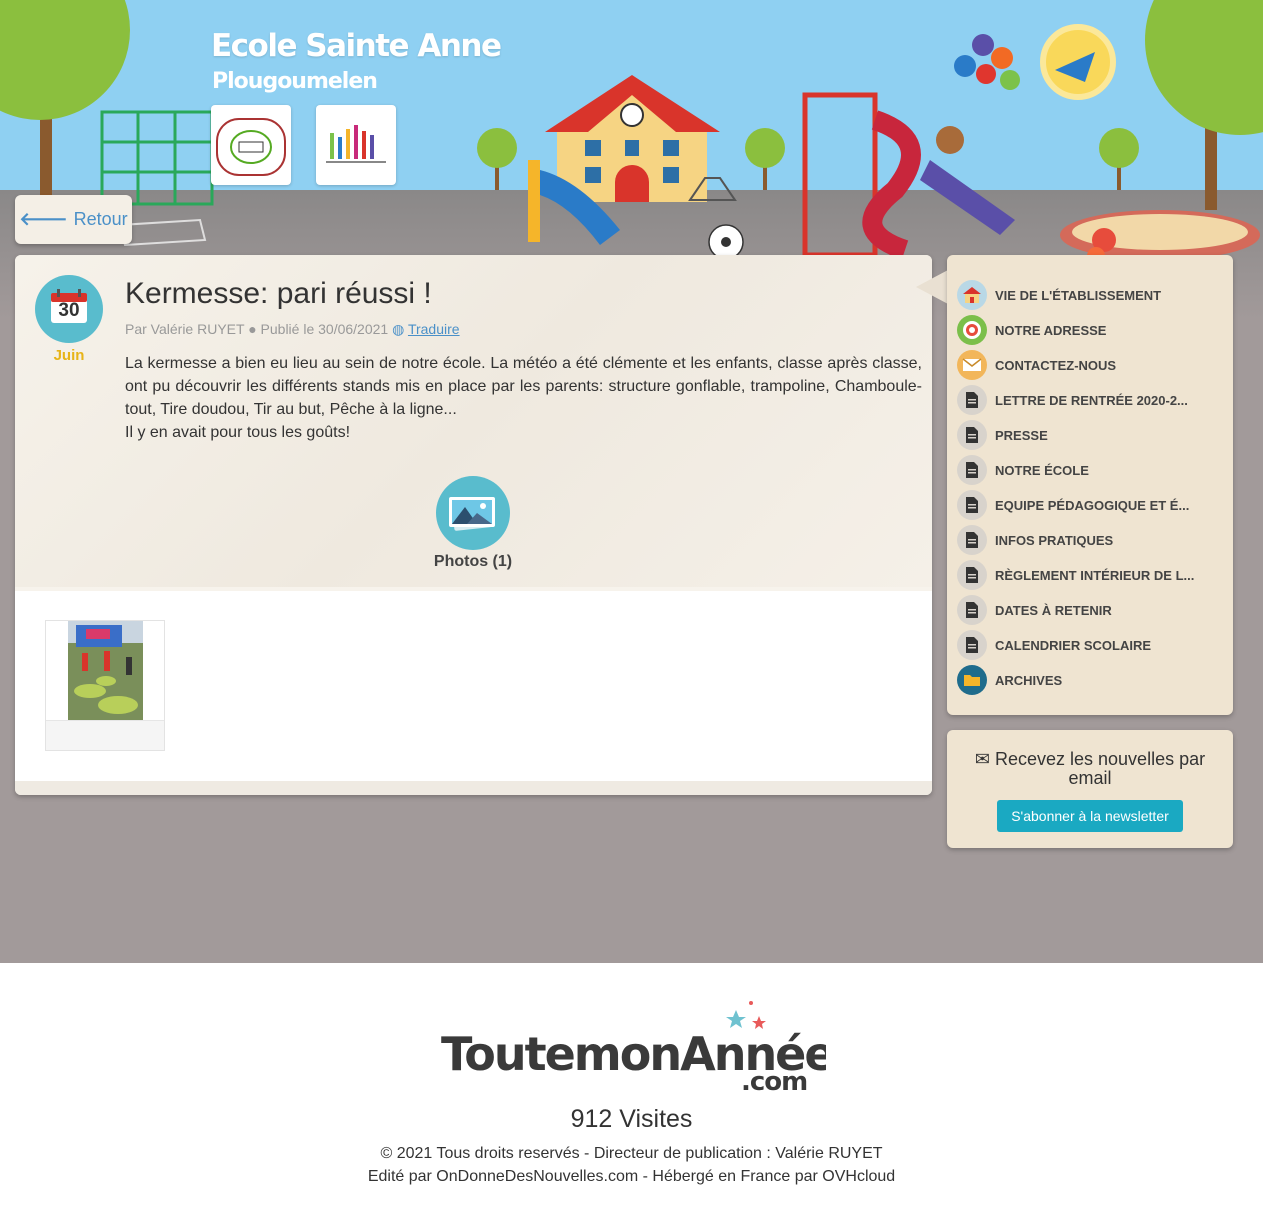 The image size is (1263, 1220). What do you see at coordinates (356, 46) in the screenshot?
I see `school-name: Ecole Sainte Anne` at bounding box center [356, 46].